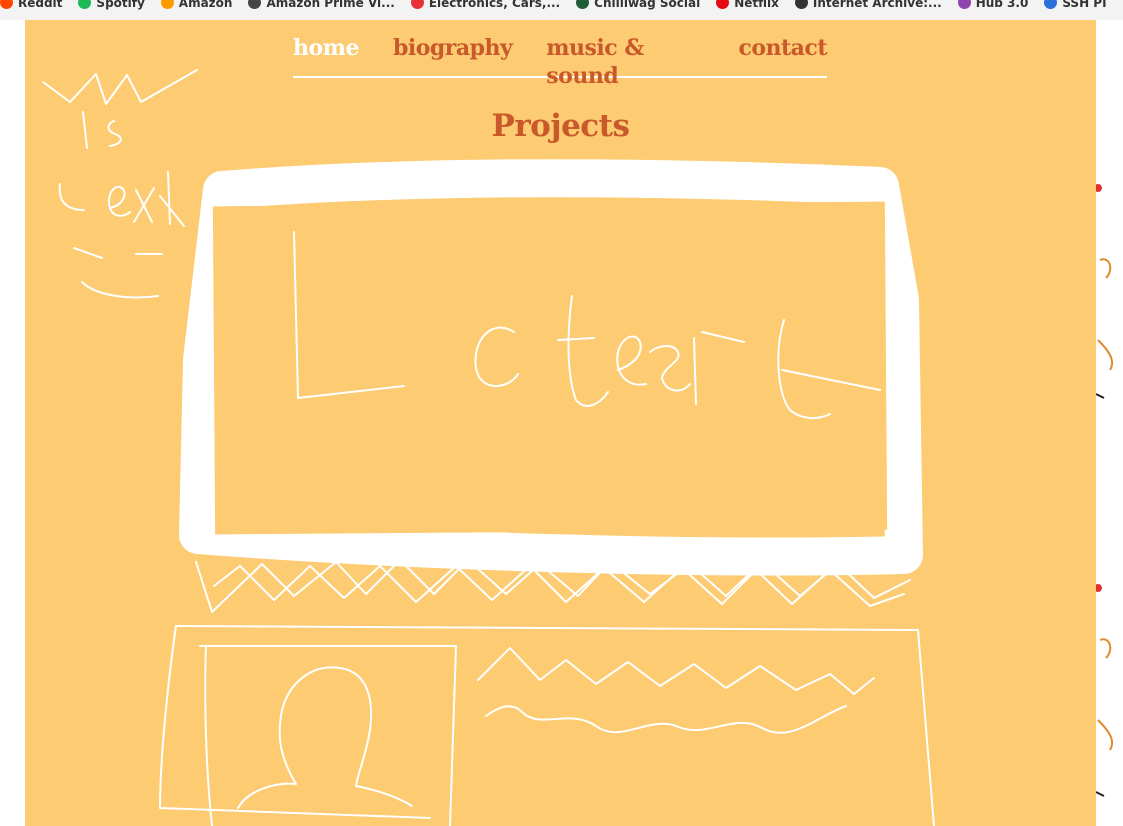 The width and height of the screenshot is (1123, 826). I want to click on red-dot-bottom, so click(1099, 588).